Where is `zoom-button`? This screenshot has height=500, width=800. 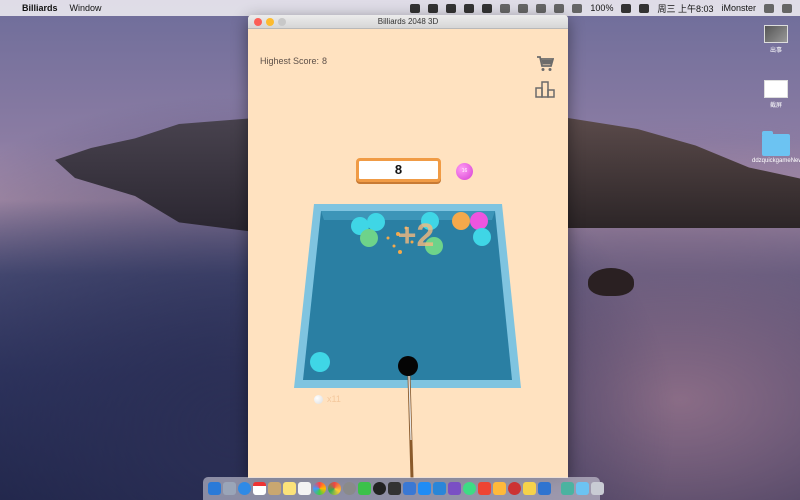
zoom-button is located at coordinates (282, 22).